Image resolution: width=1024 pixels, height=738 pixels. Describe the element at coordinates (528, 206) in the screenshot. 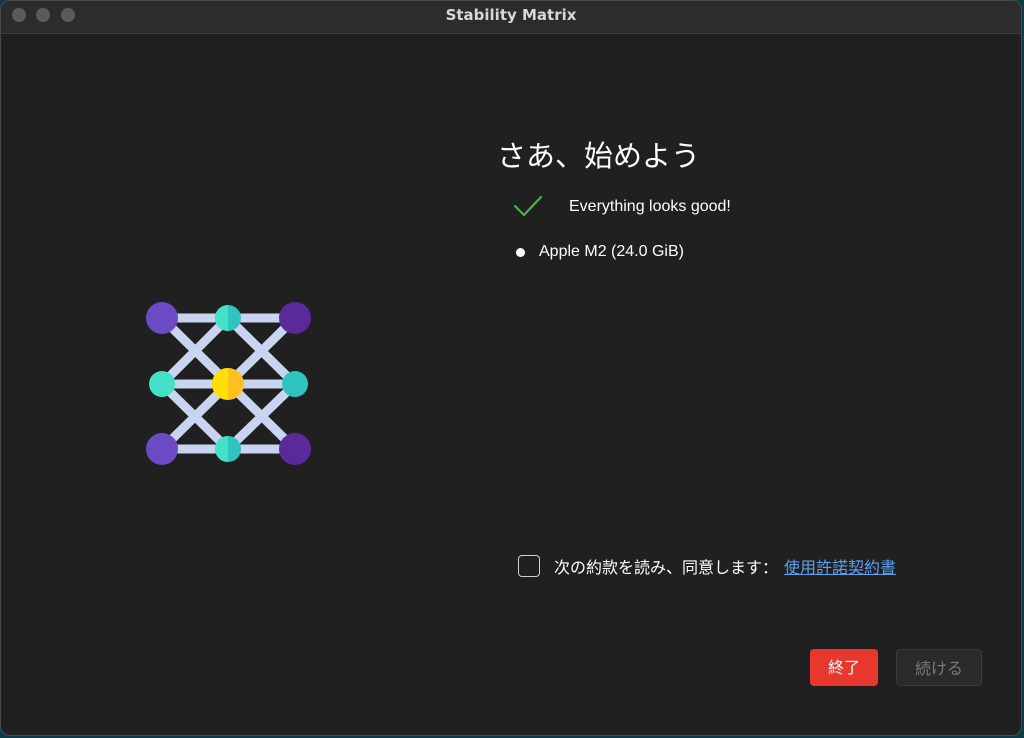

I see `checkmark-icon` at that location.